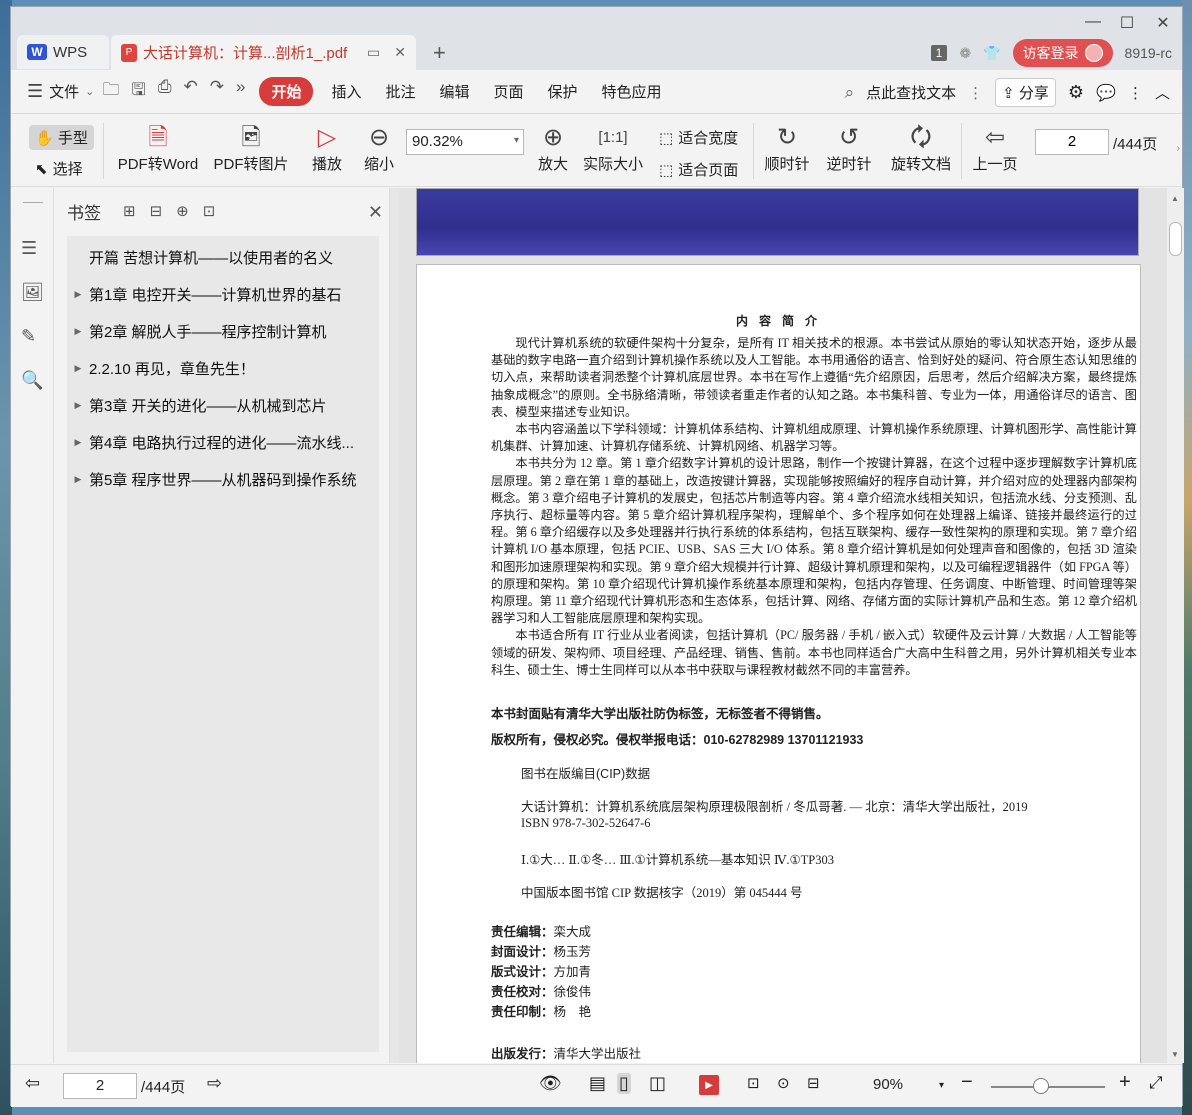 The image size is (1192, 1115). What do you see at coordinates (965, 53) in the screenshot?
I see `skin-icon: ❁` at bounding box center [965, 53].